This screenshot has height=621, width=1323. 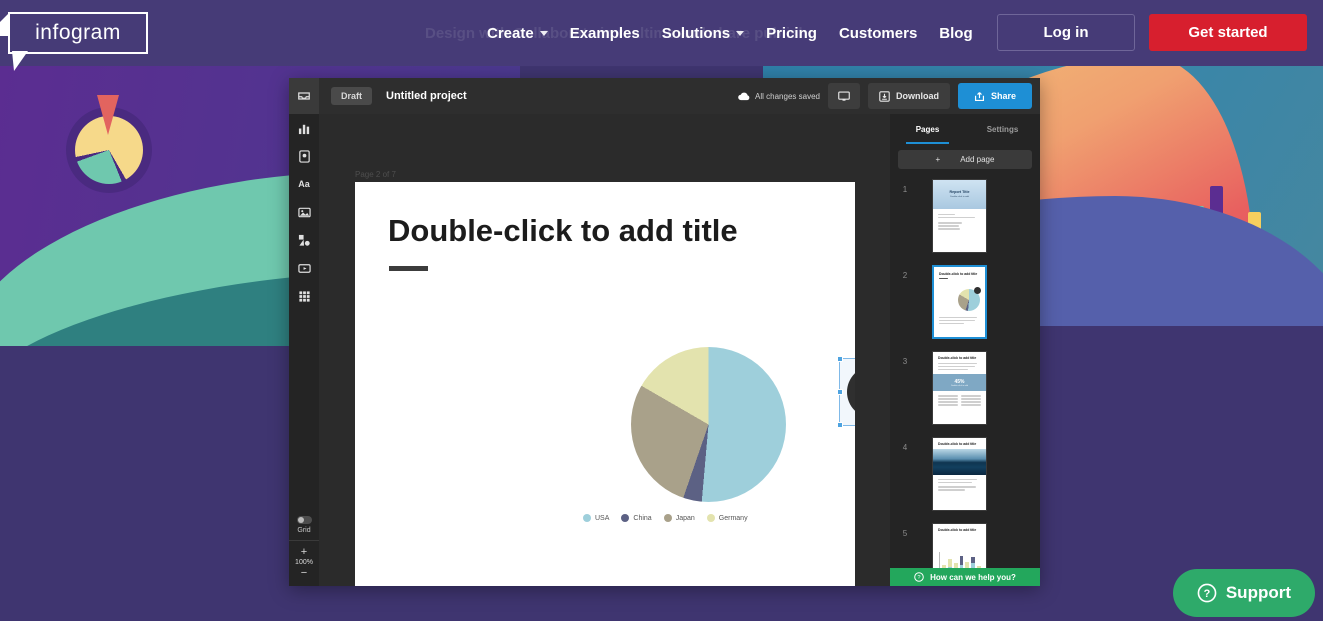 What do you see at coordinates (679, 518) in the screenshot?
I see `legend-item-japan: Japan` at bounding box center [679, 518].